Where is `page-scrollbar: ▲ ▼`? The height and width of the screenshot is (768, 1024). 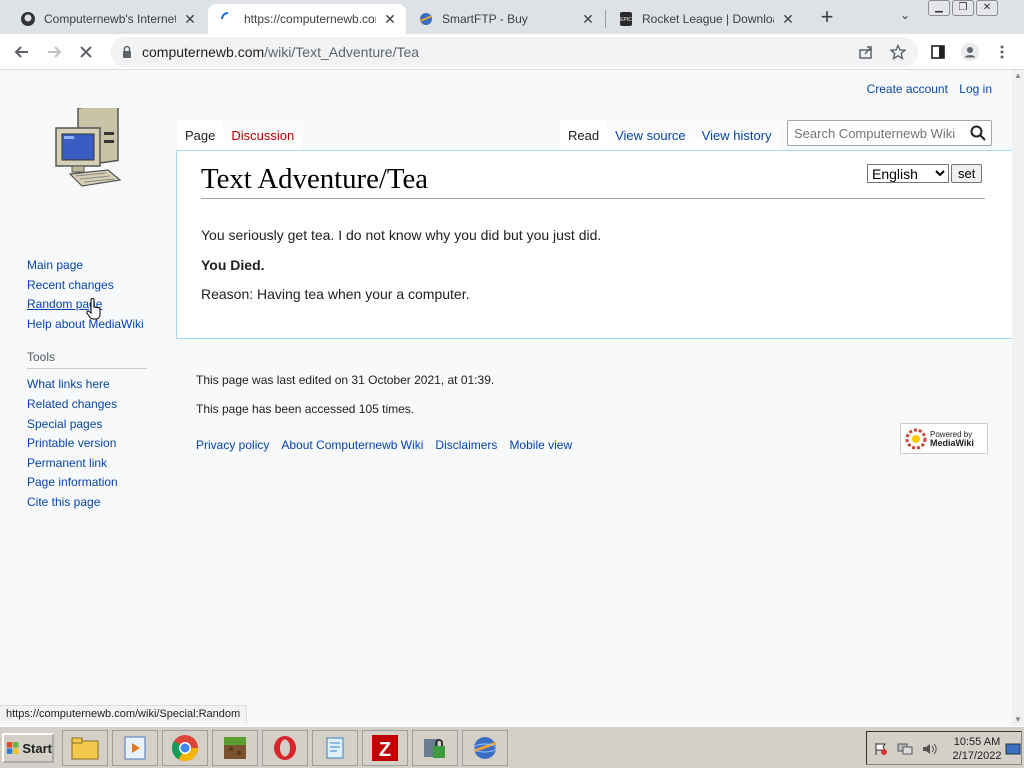
page-scrollbar: ▲ ▼ is located at coordinates (1018, 398).